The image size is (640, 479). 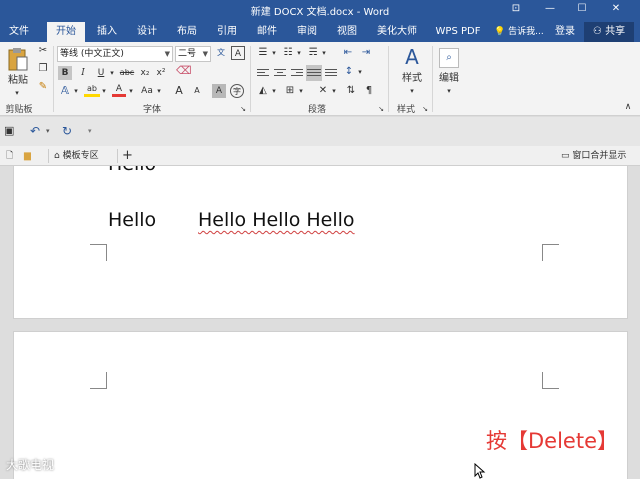 I want to click on tab-review: 审阅, so click(x=307, y=33).